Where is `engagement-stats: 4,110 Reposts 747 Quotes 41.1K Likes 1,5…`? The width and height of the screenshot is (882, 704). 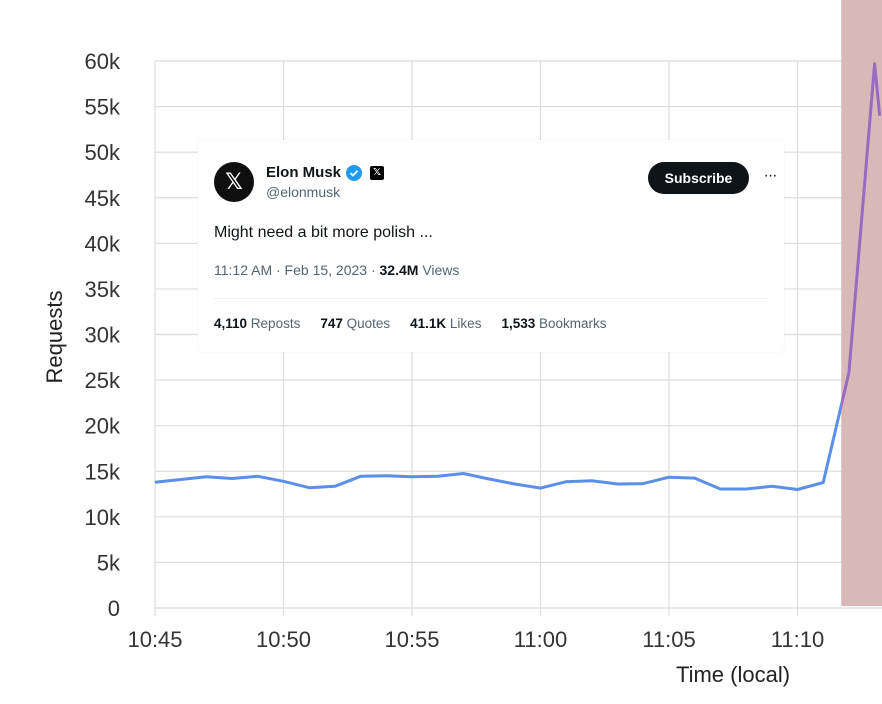
engagement-stats: 4,110 Reposts 747 Quotes 41.1K Likes 1,5… is located at coordinates (410, 323).